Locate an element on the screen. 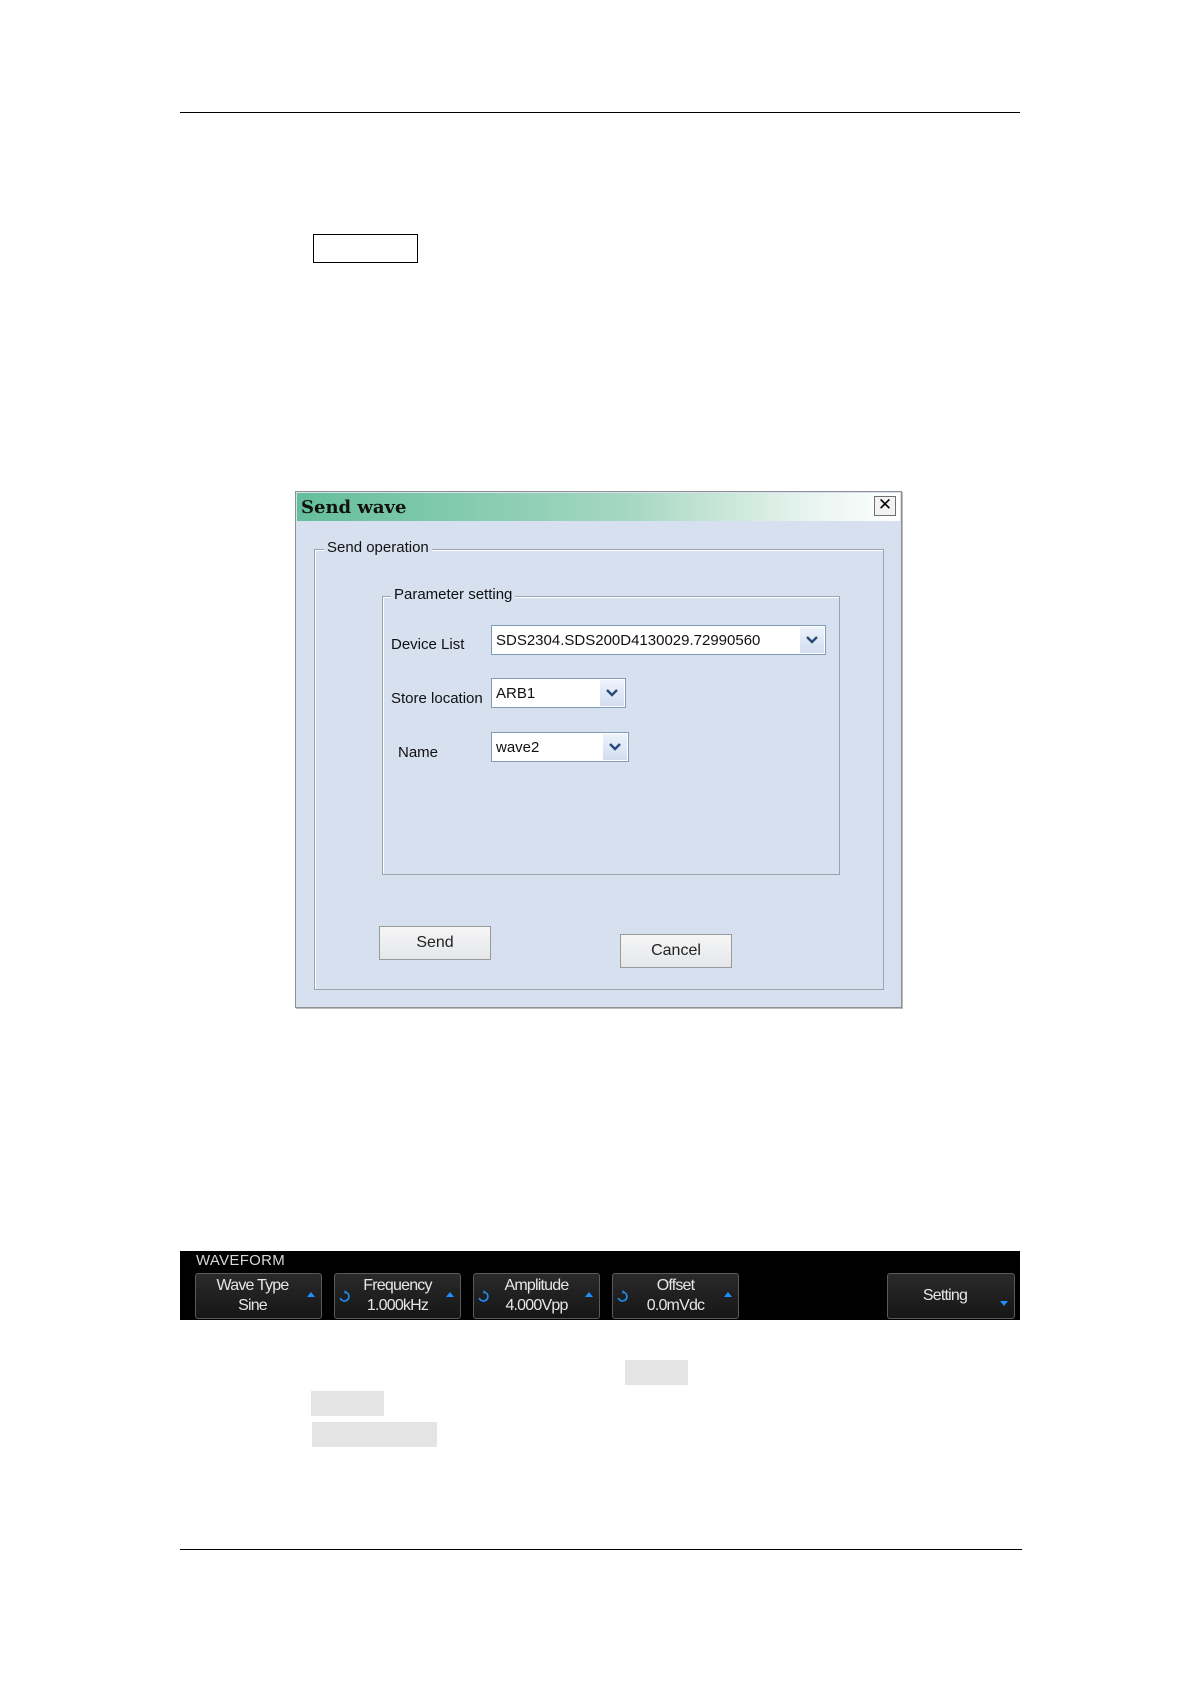 The height and width of the screenshot is (1684, 1191). softkey-setting: Setting is located at coordinates (951, 1296).